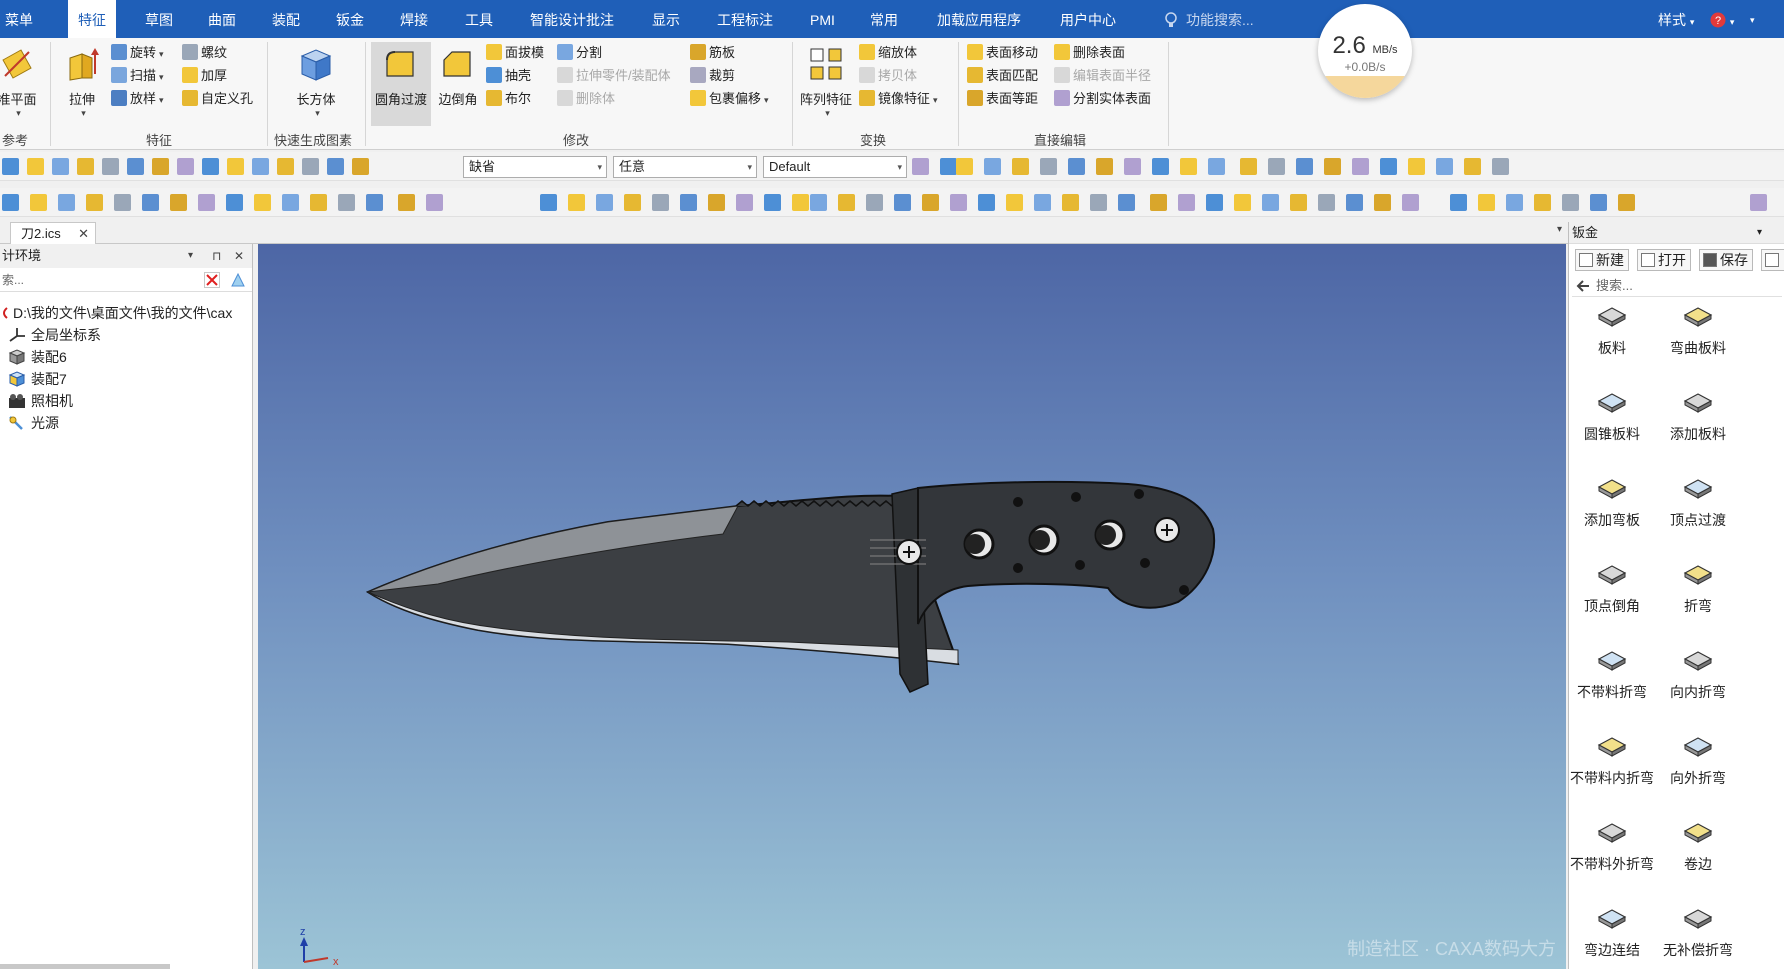 The image size is (1784, 969). What do you see at coordinates (508, 76) in the screenshot?
I see `shell-button: 抽壳` at bounding box center [508, 76].